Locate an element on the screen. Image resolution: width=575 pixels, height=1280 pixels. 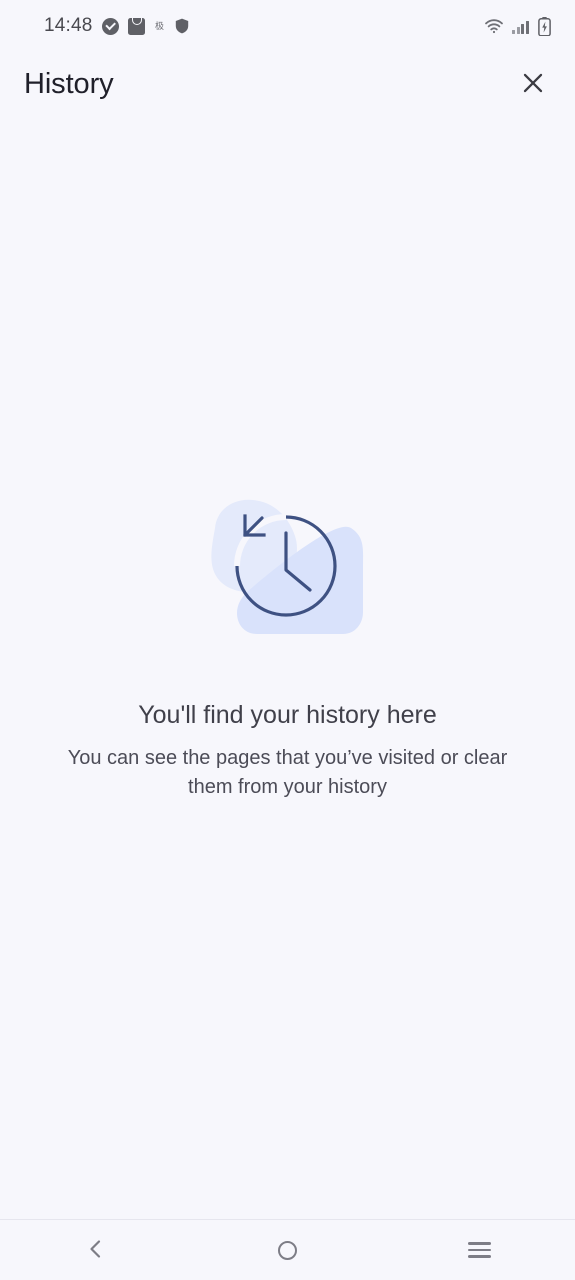
hamburger-icon is located at coordinates (479, 1250).